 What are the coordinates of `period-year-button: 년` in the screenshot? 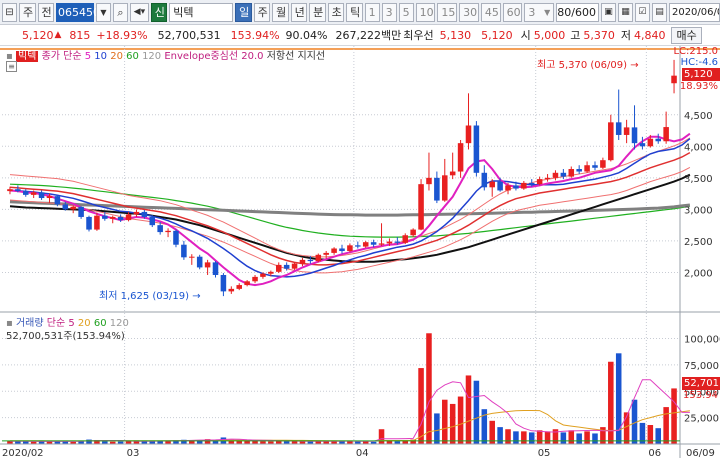 It's located at (299, 12).